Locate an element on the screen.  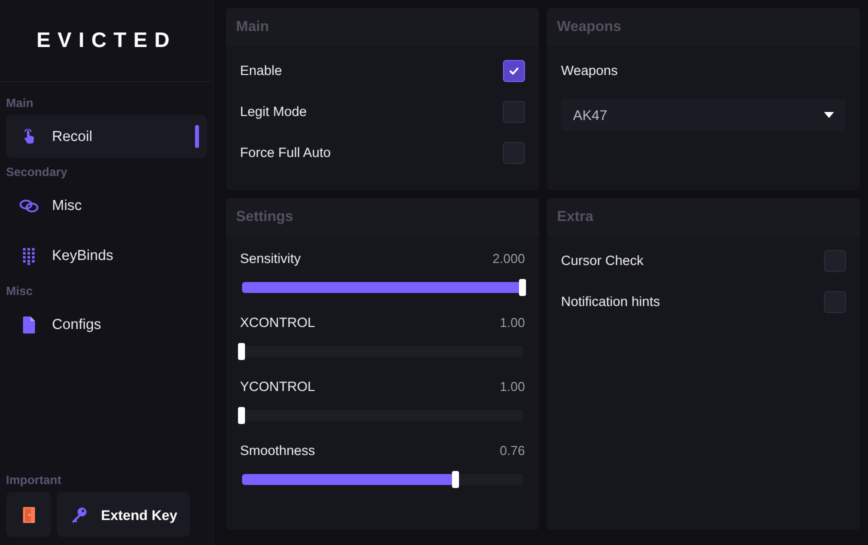
option-label: Cursor Check is located at coordinates (602, 260).